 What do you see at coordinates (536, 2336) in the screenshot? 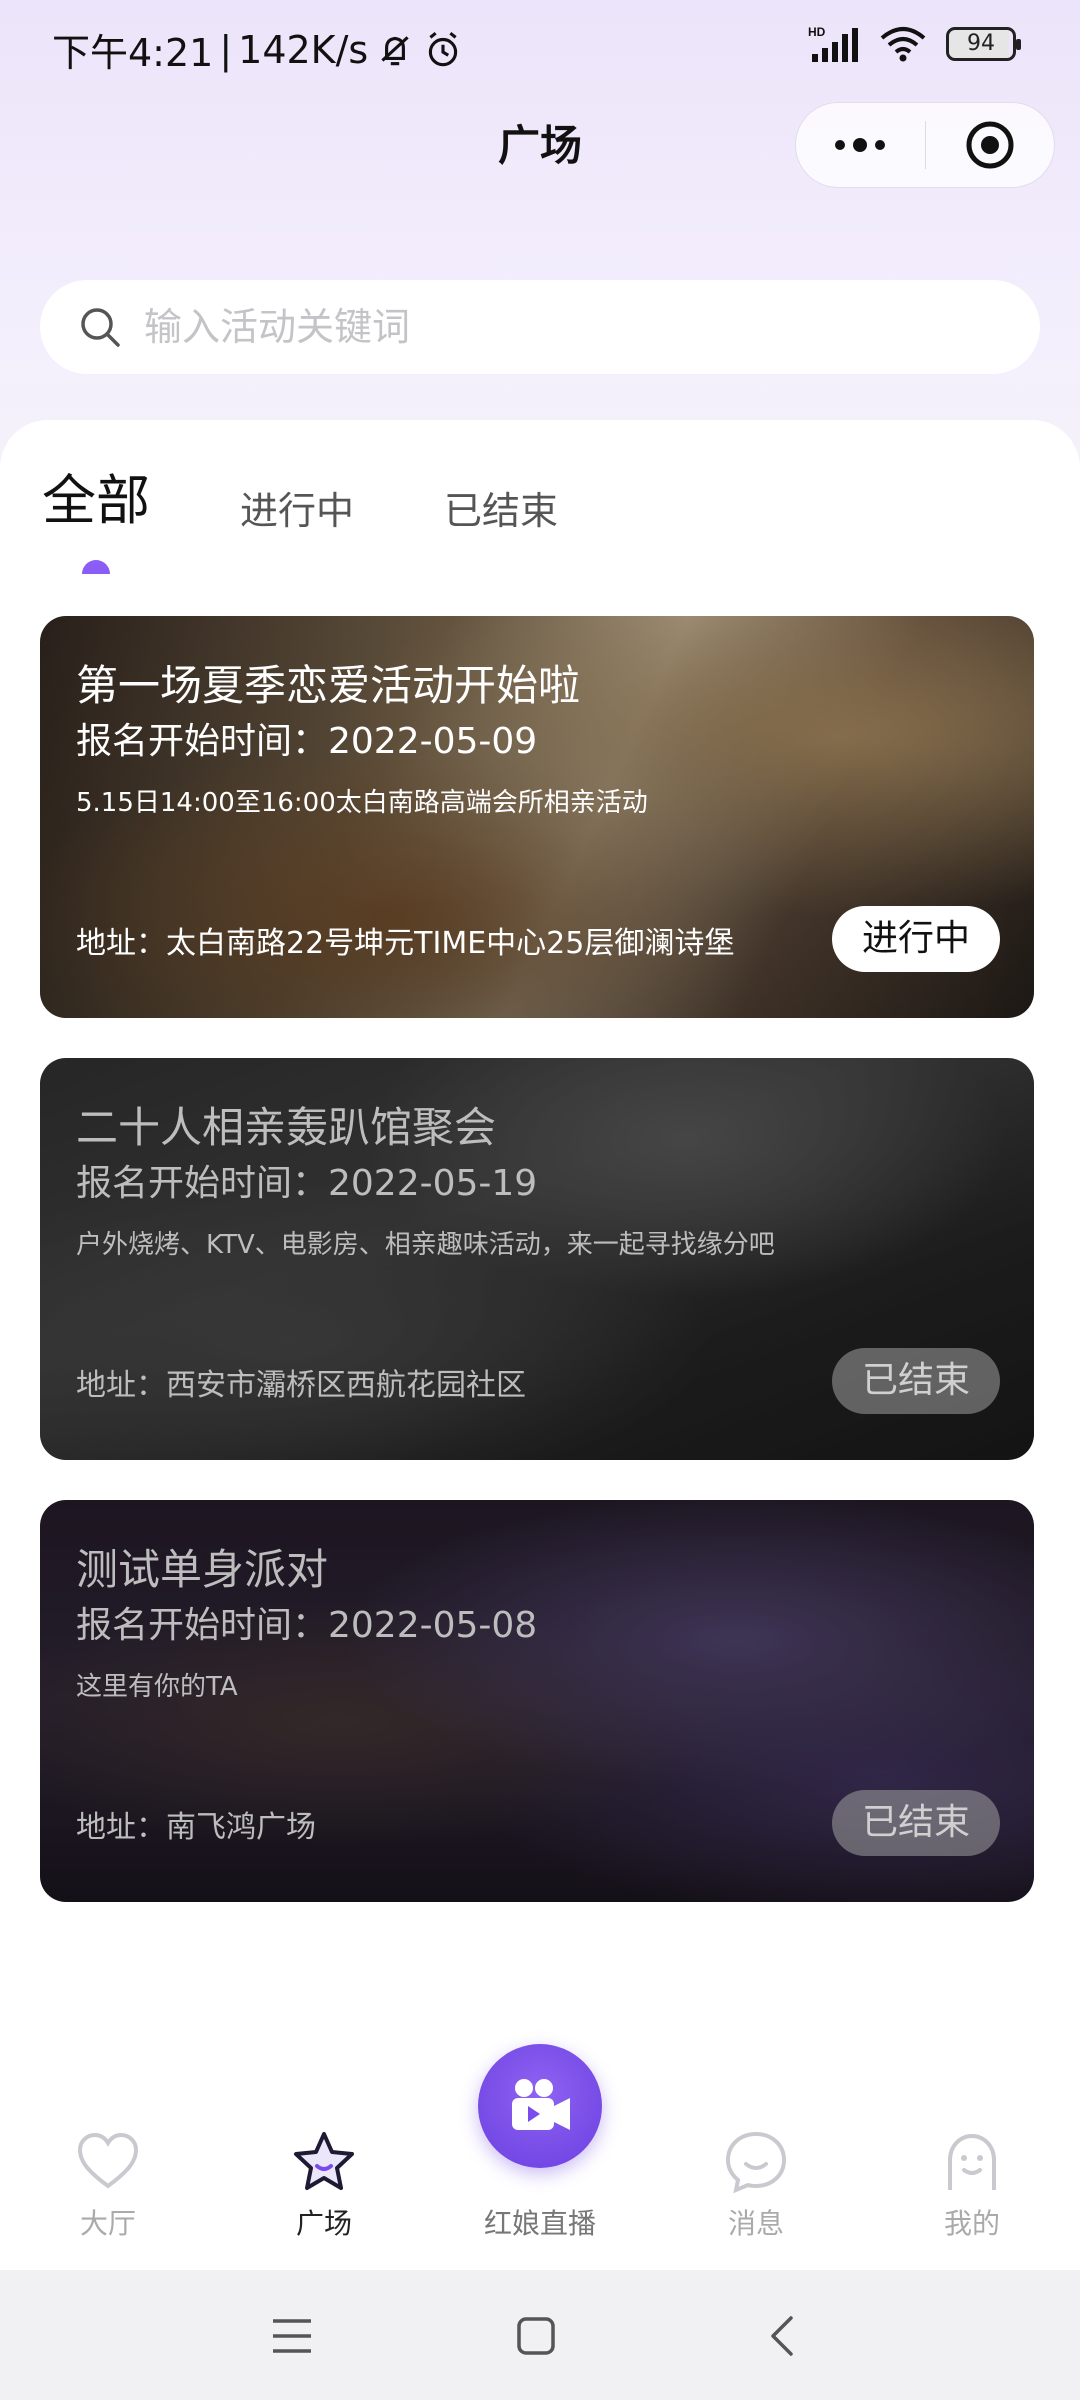
I see `home-icon` at bounding box center [536, 2336].